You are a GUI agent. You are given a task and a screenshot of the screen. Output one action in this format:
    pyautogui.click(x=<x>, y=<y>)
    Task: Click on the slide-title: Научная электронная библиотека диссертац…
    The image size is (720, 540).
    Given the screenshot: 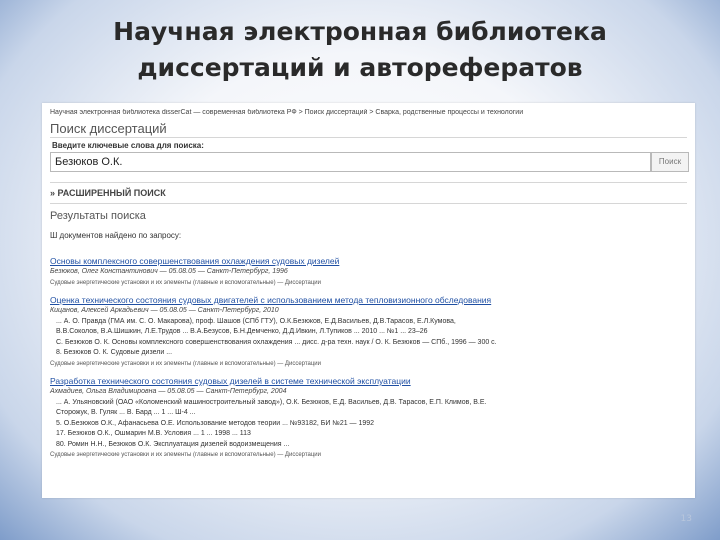 What is the action you would take?
    pyautogui.click(x=360, y=50)
    